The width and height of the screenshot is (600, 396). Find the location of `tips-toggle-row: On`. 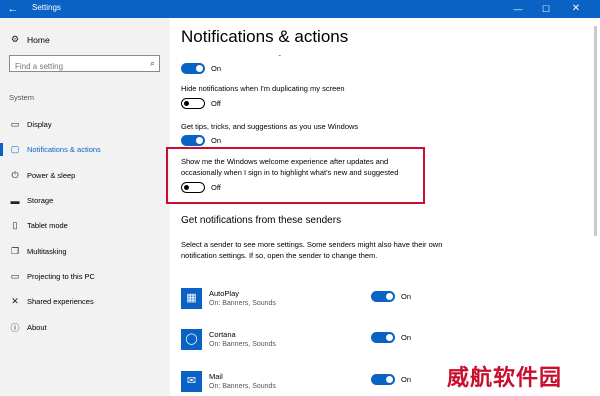

tips-toggle-row: On is located at coordinates (201, 140).